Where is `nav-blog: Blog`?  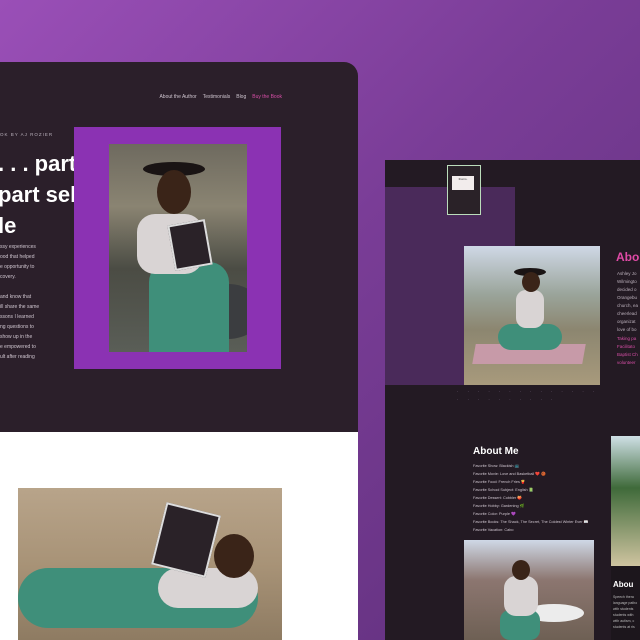 nav-blog: Blog is located at coordinates (241, 97).